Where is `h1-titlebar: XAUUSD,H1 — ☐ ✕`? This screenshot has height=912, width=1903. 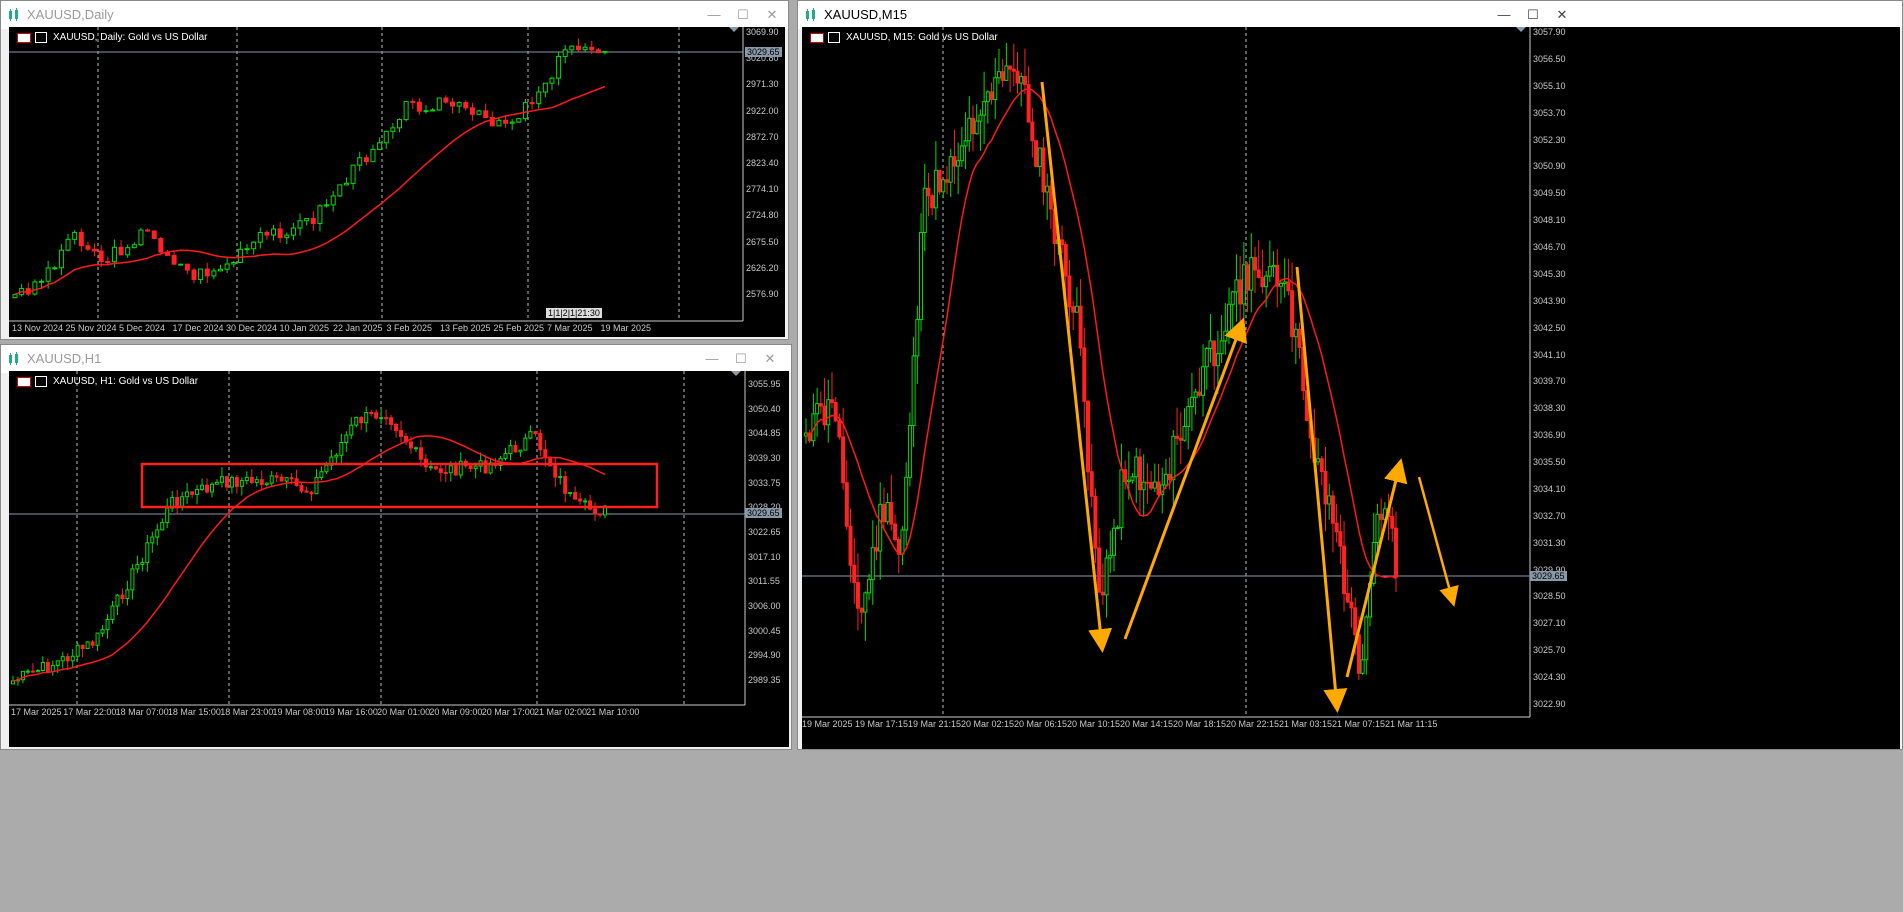
h1-titlebar: XAUUSD,H1 — ☐ ✕ is located at coordinates (396, 359).